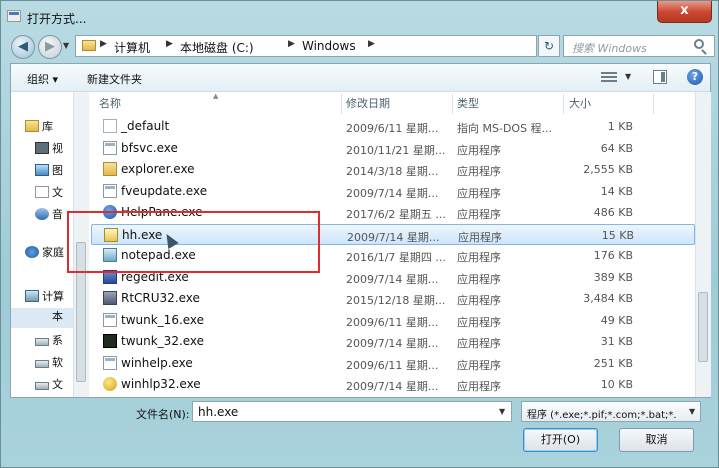 Image resolution: width=719 pixels, height=468 pixels. I want to click on nav-item-files: 文, so click(49, 386).